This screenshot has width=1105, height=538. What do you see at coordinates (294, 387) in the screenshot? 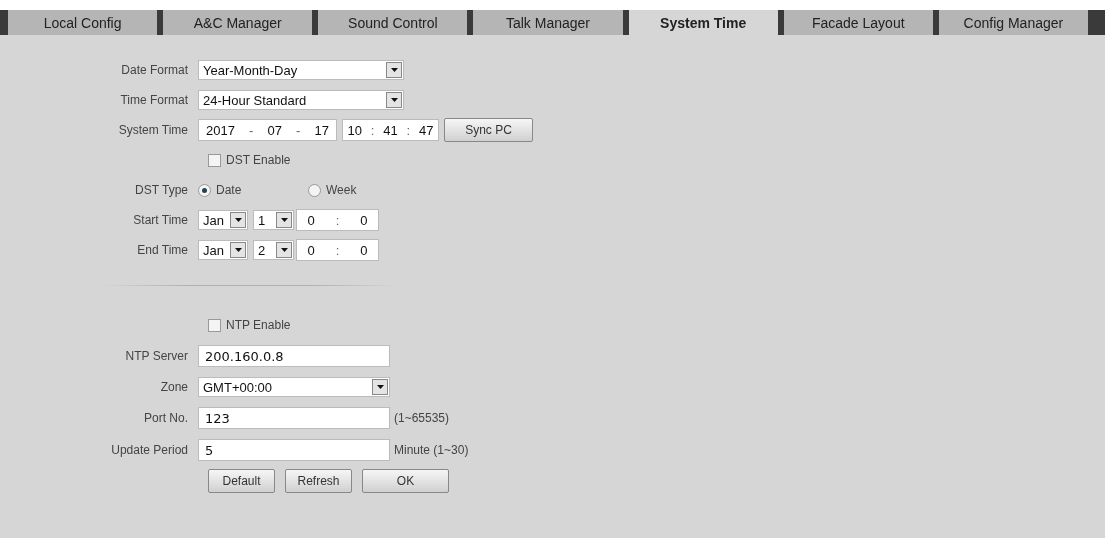
I see `dropdown: GMT+00:00` at bounding box center [294, 387].